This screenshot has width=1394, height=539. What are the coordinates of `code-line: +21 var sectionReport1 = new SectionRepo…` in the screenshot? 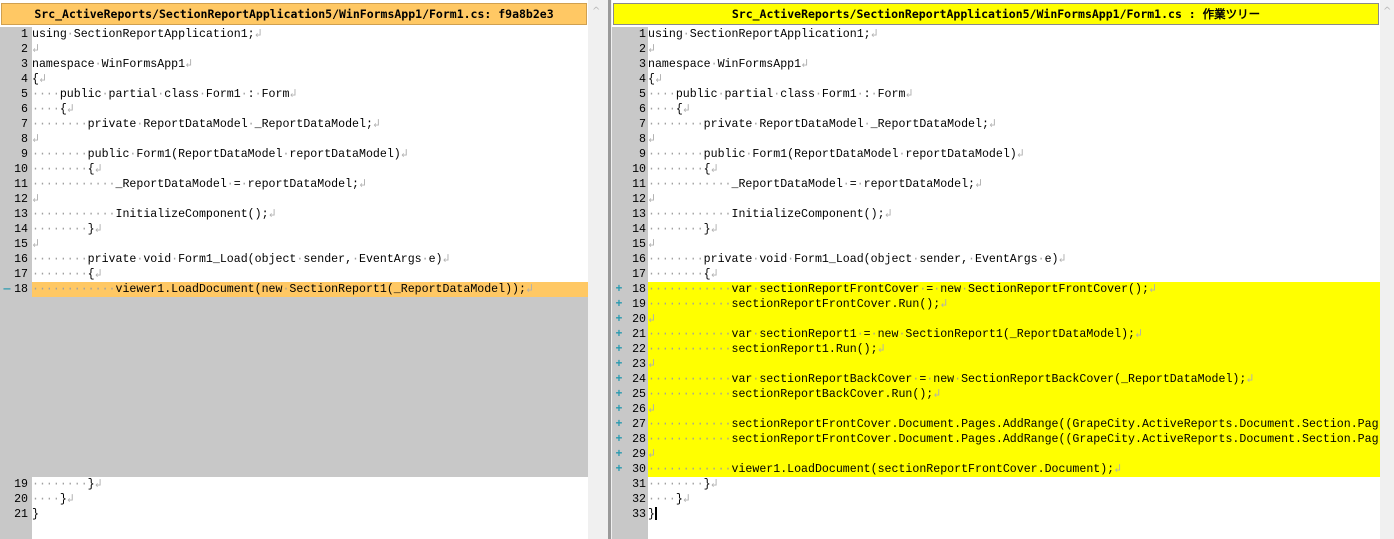 It's located at (996, 334).